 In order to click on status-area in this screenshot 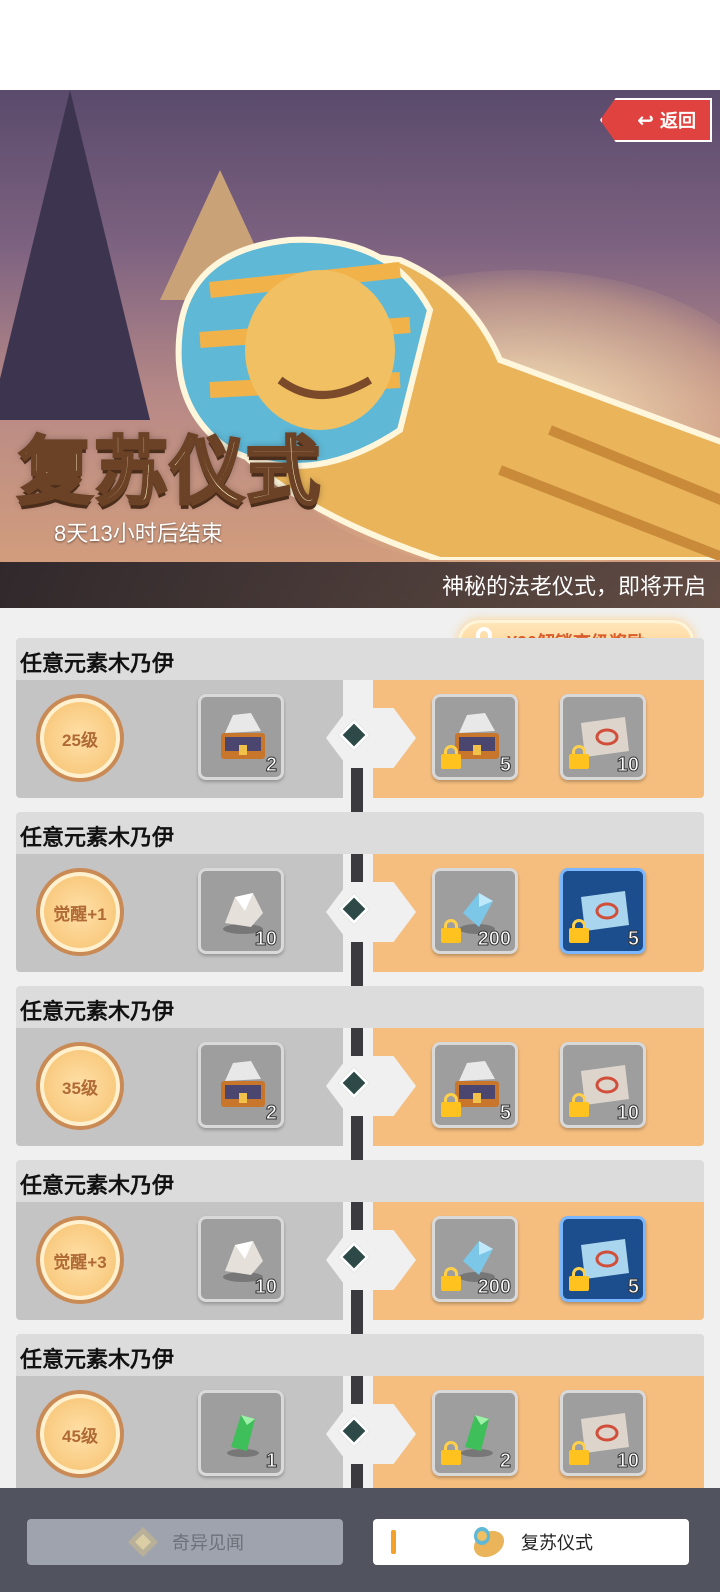, I will do `click(360, 45)`.